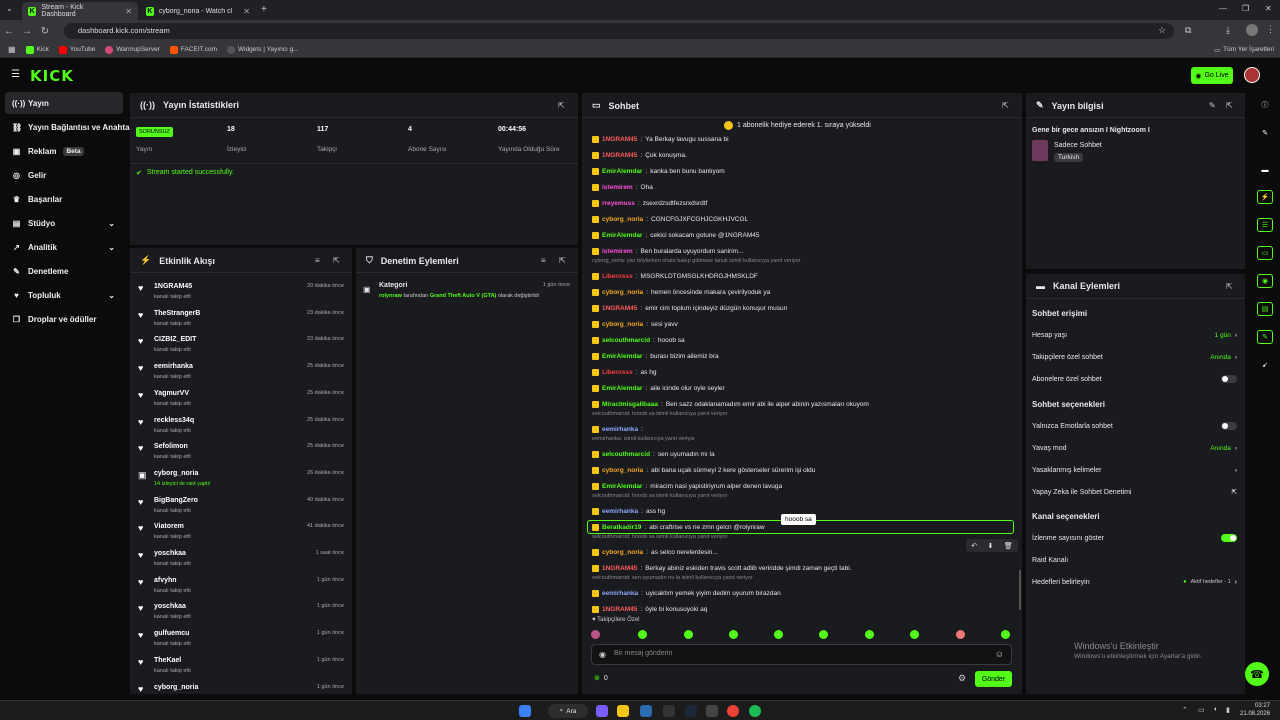 This screenshot has height=720, width=1280. What do you see at coordinates (64, 103) in the screenshot?
I see `sidebar-item-yayin: ((·)) Yayın` at bounding box center [64, 103].